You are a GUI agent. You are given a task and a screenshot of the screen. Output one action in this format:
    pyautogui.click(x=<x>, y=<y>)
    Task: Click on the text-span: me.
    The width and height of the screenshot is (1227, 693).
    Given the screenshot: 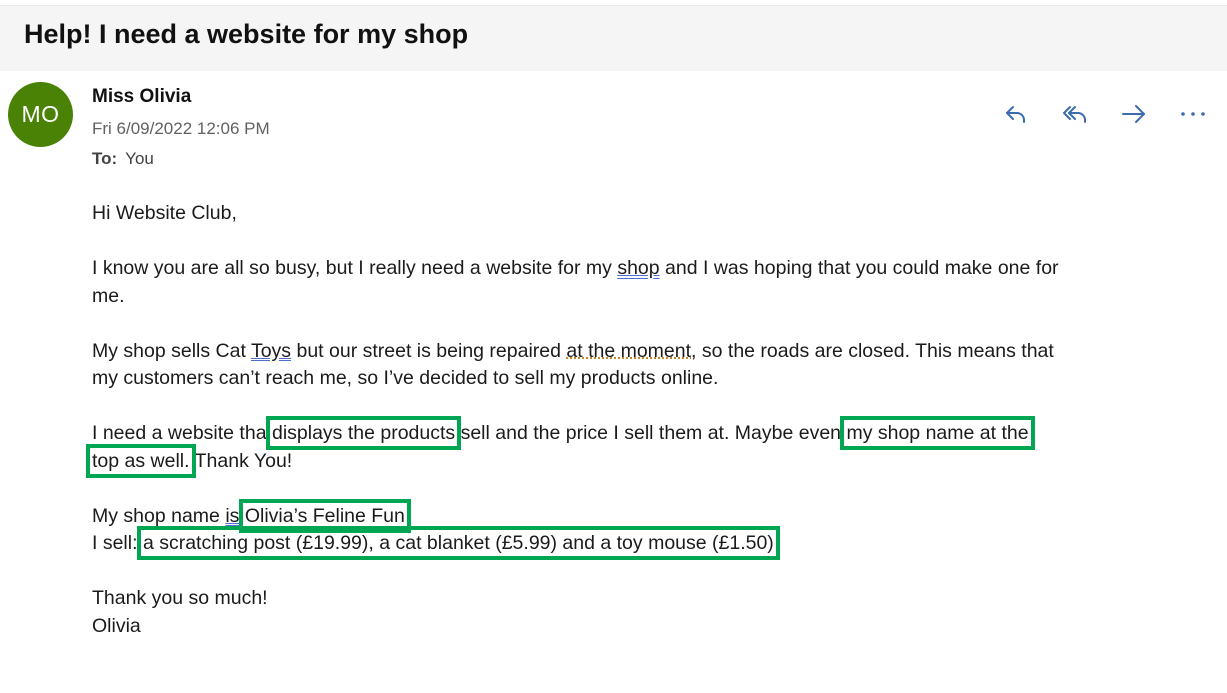 What is the action you would take?
    pyautogui.click(x=108, y=295)
    